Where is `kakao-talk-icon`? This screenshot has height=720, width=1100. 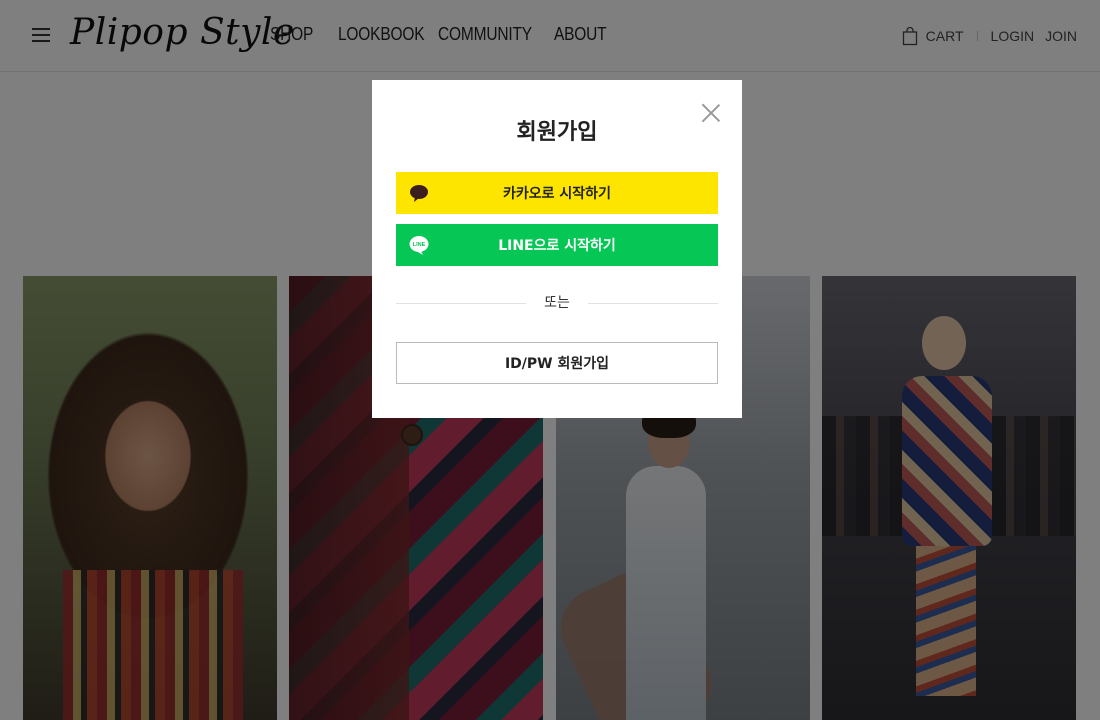 kakao-talk-icon is located at coordinates (419, 193).